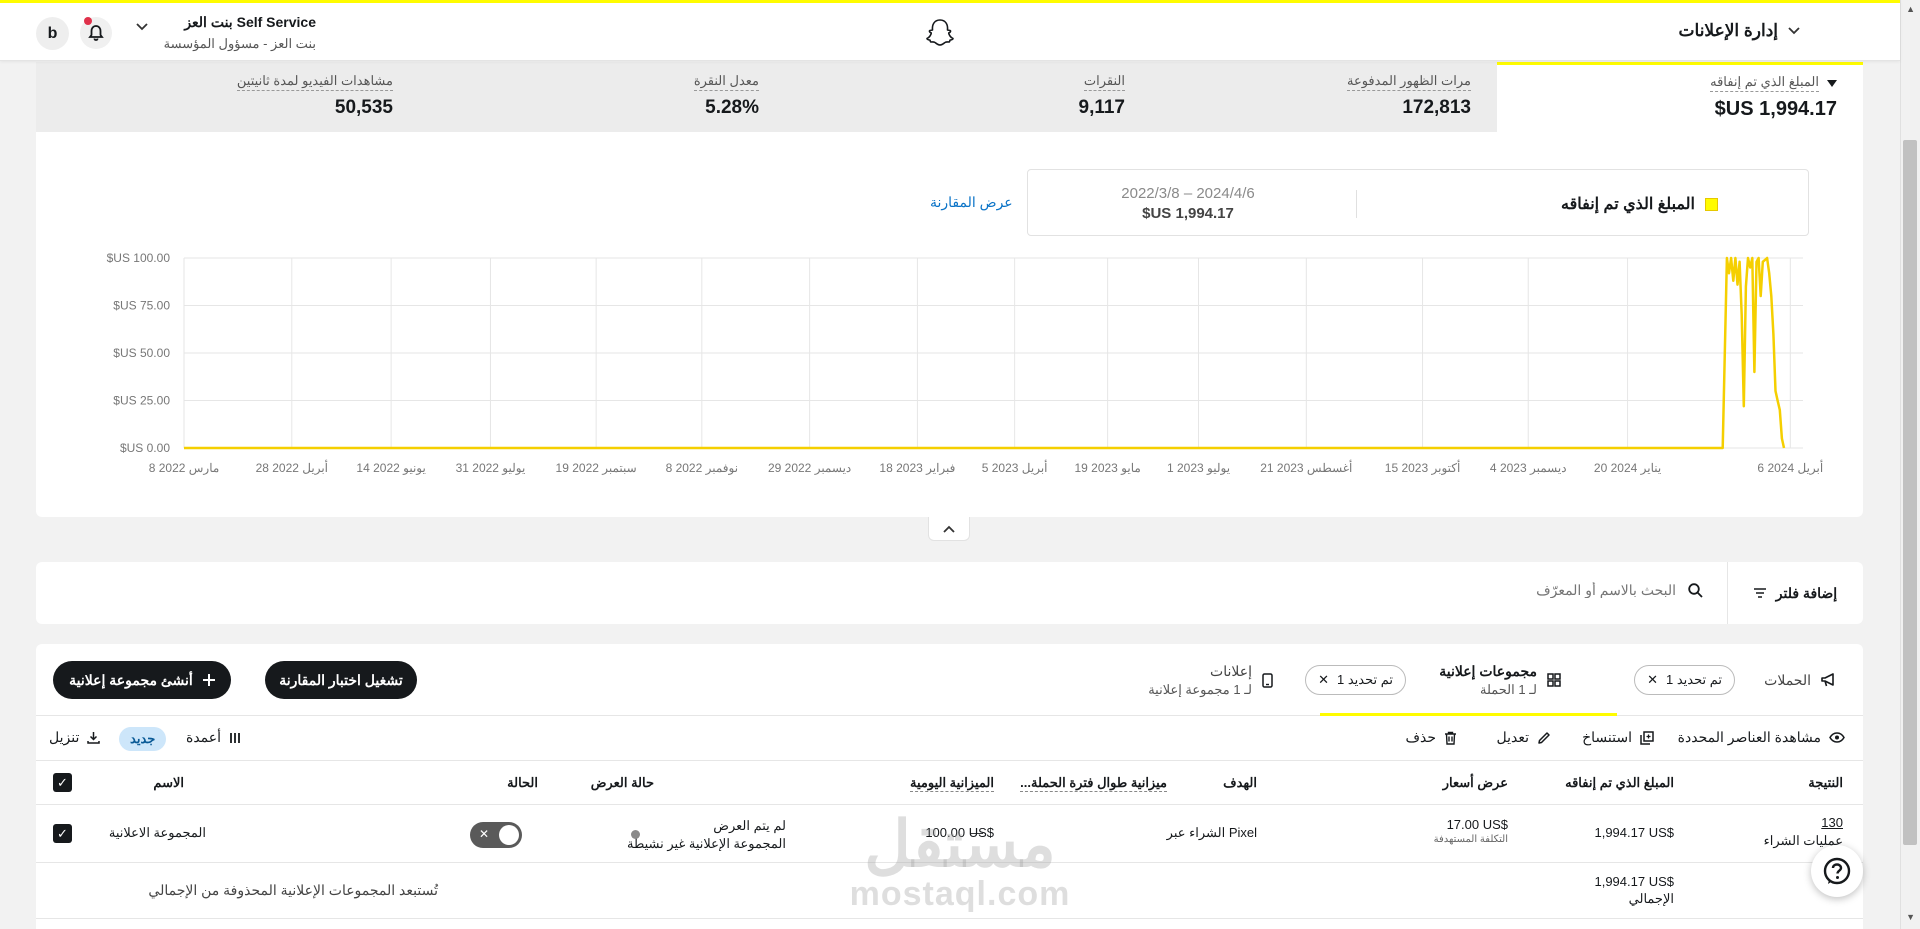 This screenshot has height=929, width=1920. I want to click on chevron-up-icon, so click(949, 529).